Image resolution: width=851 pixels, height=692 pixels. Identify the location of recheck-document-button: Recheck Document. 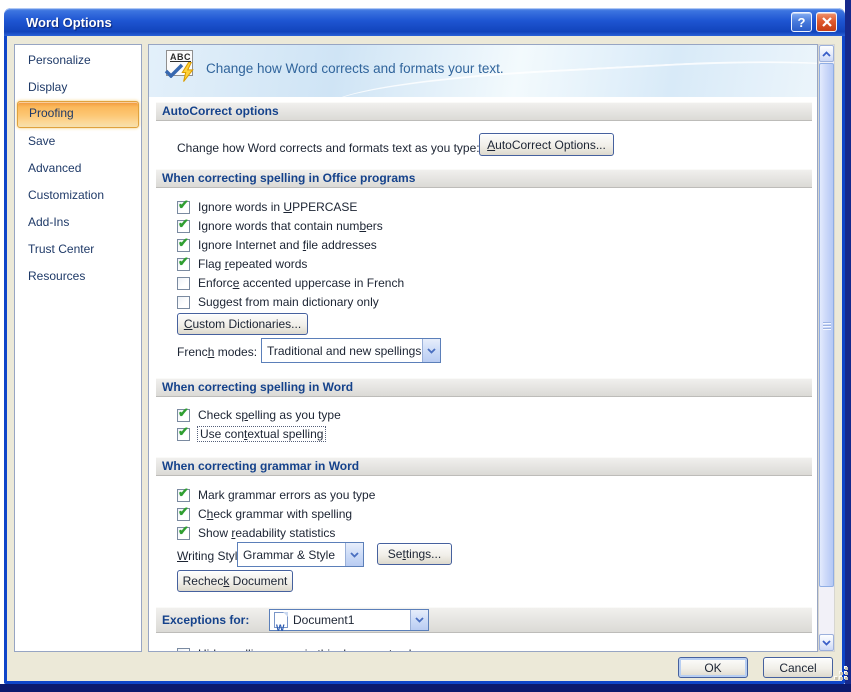
(235, 581).